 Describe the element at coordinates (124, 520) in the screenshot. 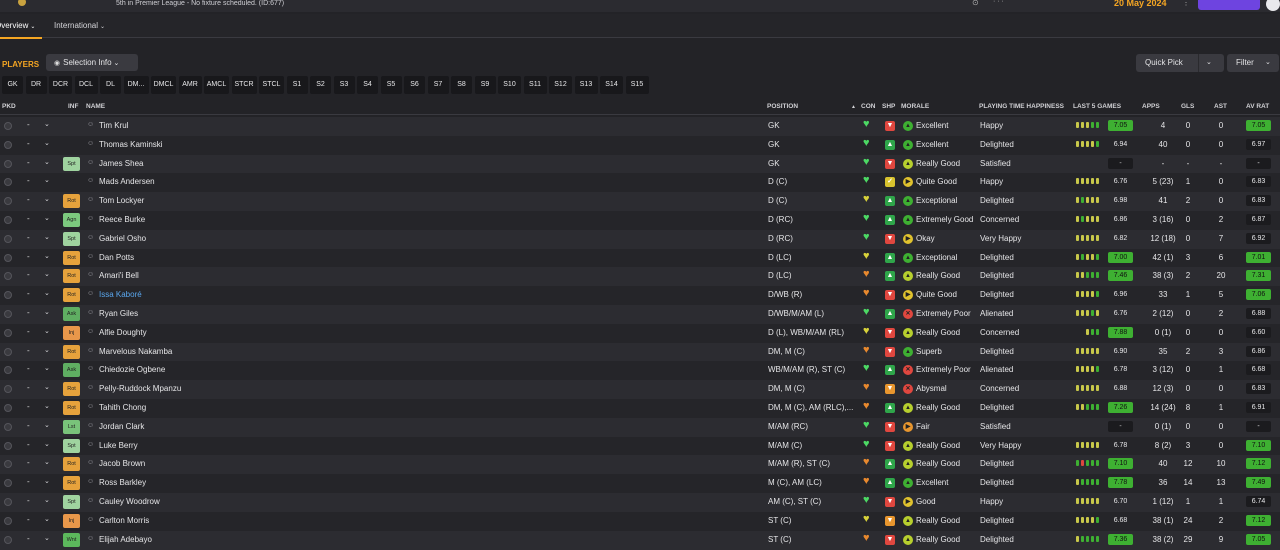

I see `player-name: Carlton Morris` at that location.